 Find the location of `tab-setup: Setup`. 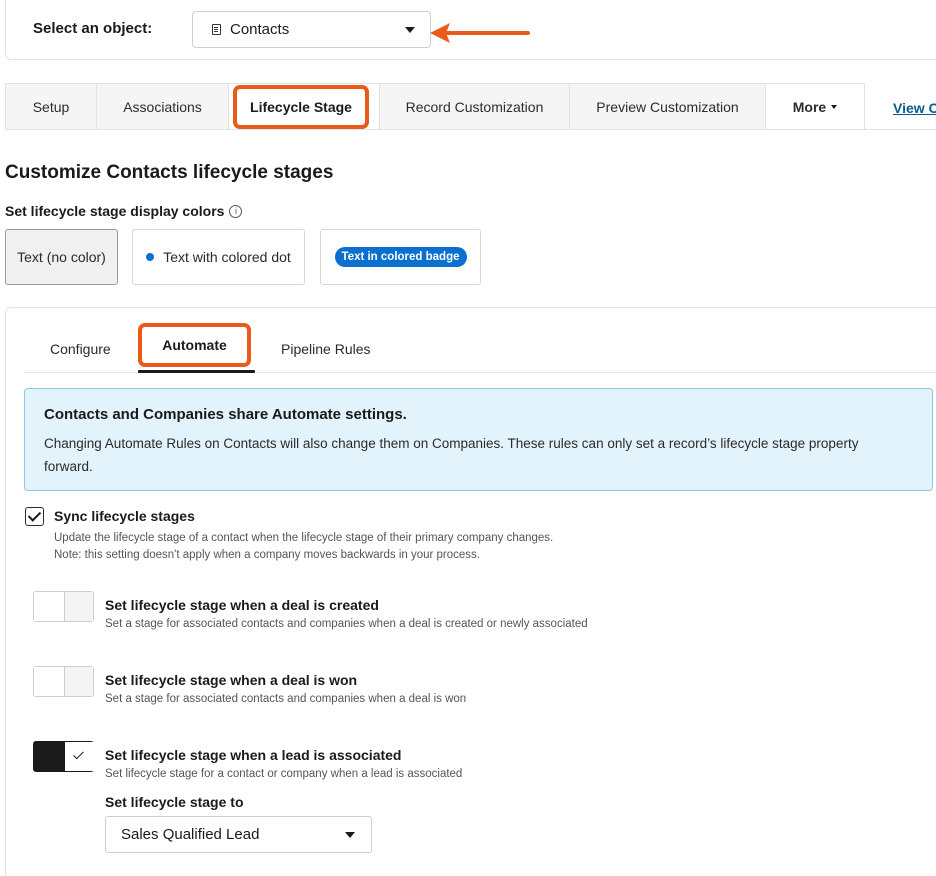

tab-setup: Setup is located at coordinates (50, 106).